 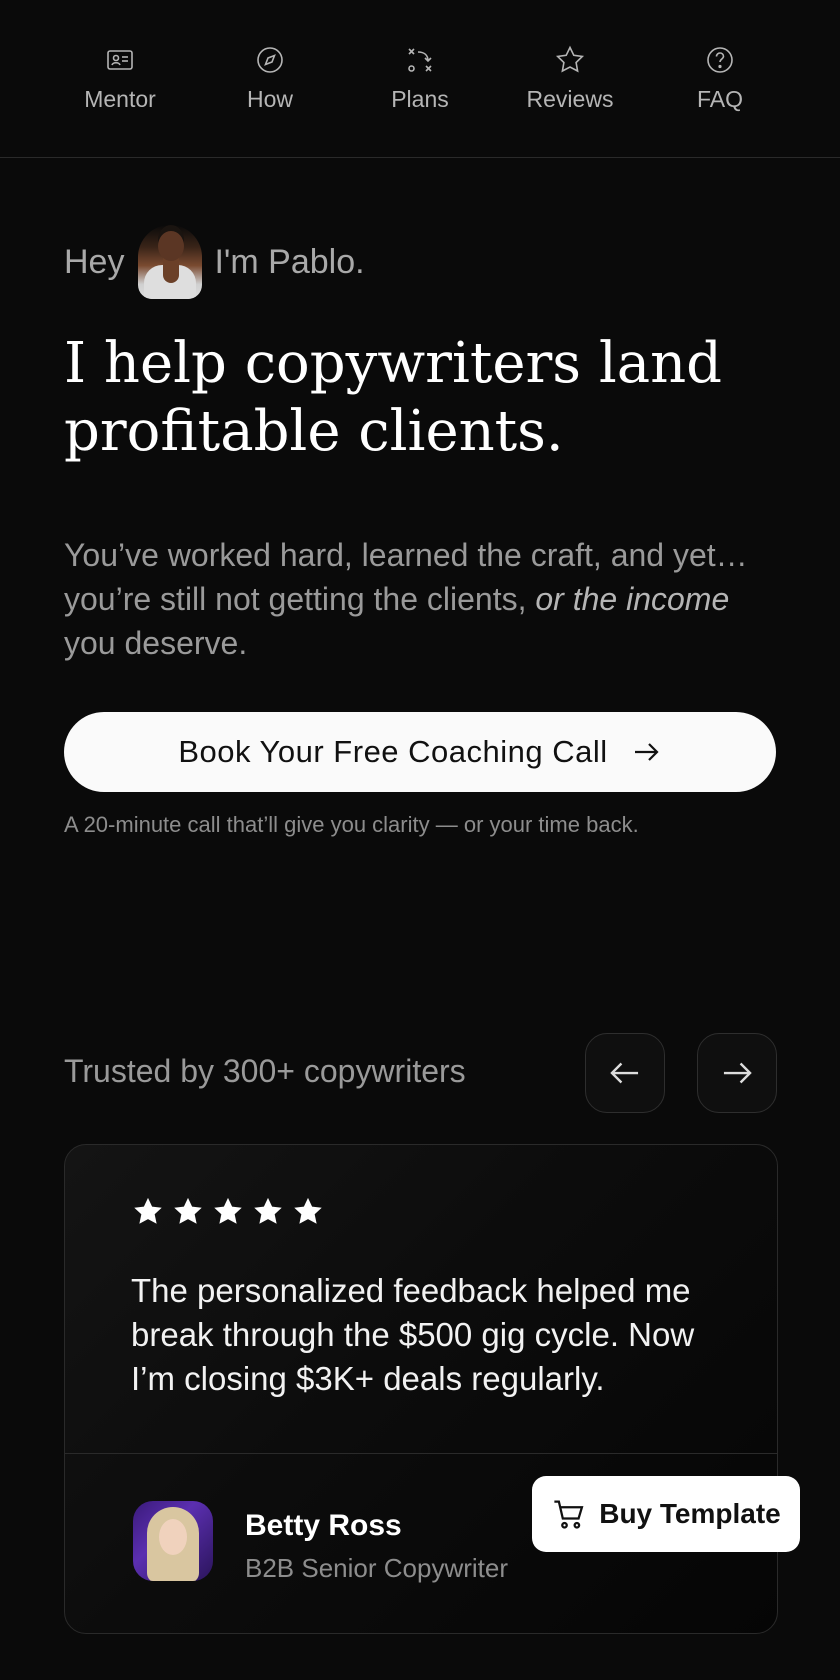 I want to click on buy-template-label: Buy Template, so click(x=690, y=1513).